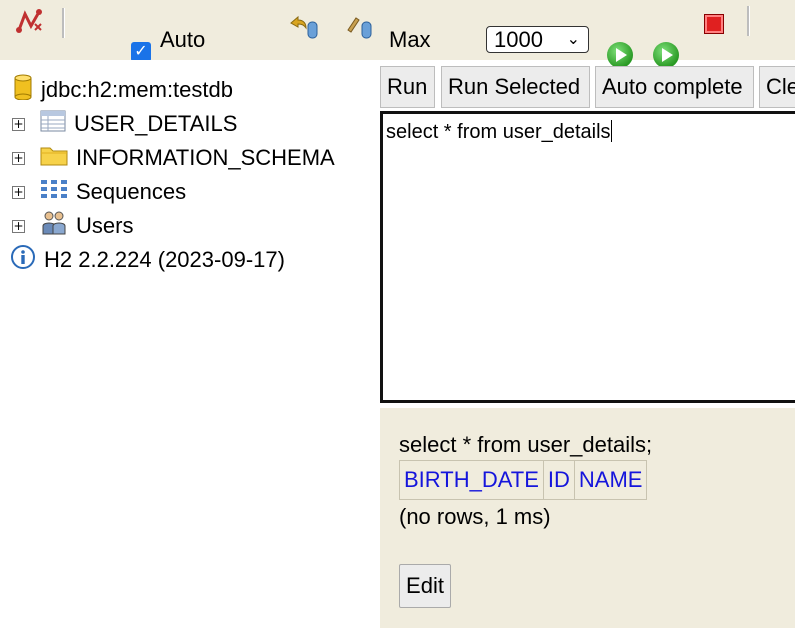 This screenshot has width=795, height=628. Describe the element at coordinates (23, 90) in the screenshot. I see `database-icon` at that location.